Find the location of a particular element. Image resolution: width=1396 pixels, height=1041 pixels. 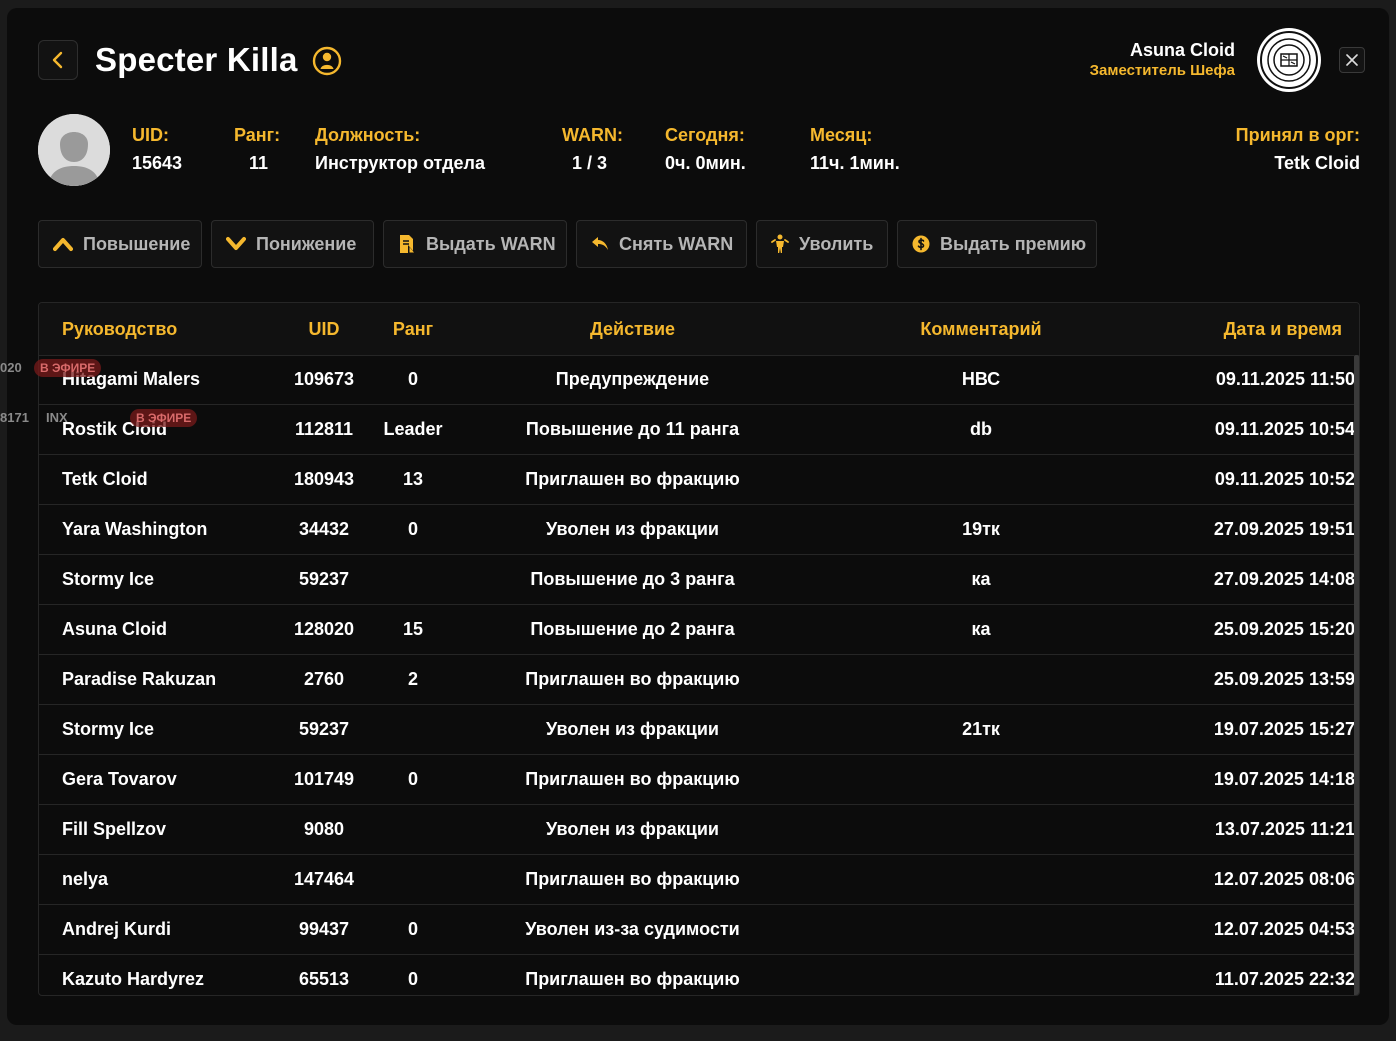

row-uid: 99437 is located at coordinates (324, 929).